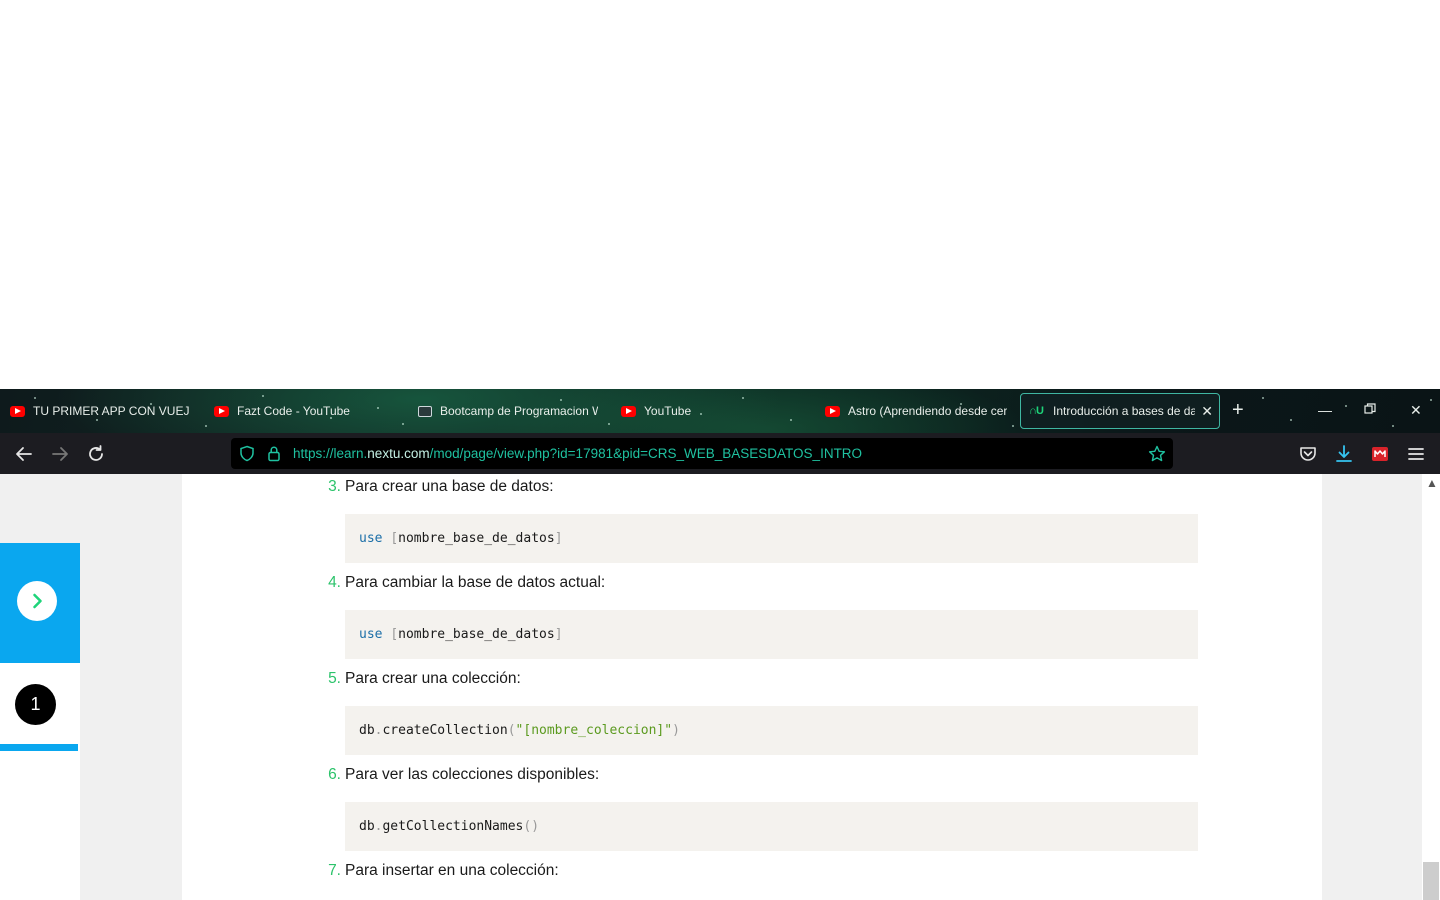 This screenshot has height=900, width=1440. Describe the element at coordinates (1416, 410) in the screenshot. I see `close-window-icon: ✕` at that location.